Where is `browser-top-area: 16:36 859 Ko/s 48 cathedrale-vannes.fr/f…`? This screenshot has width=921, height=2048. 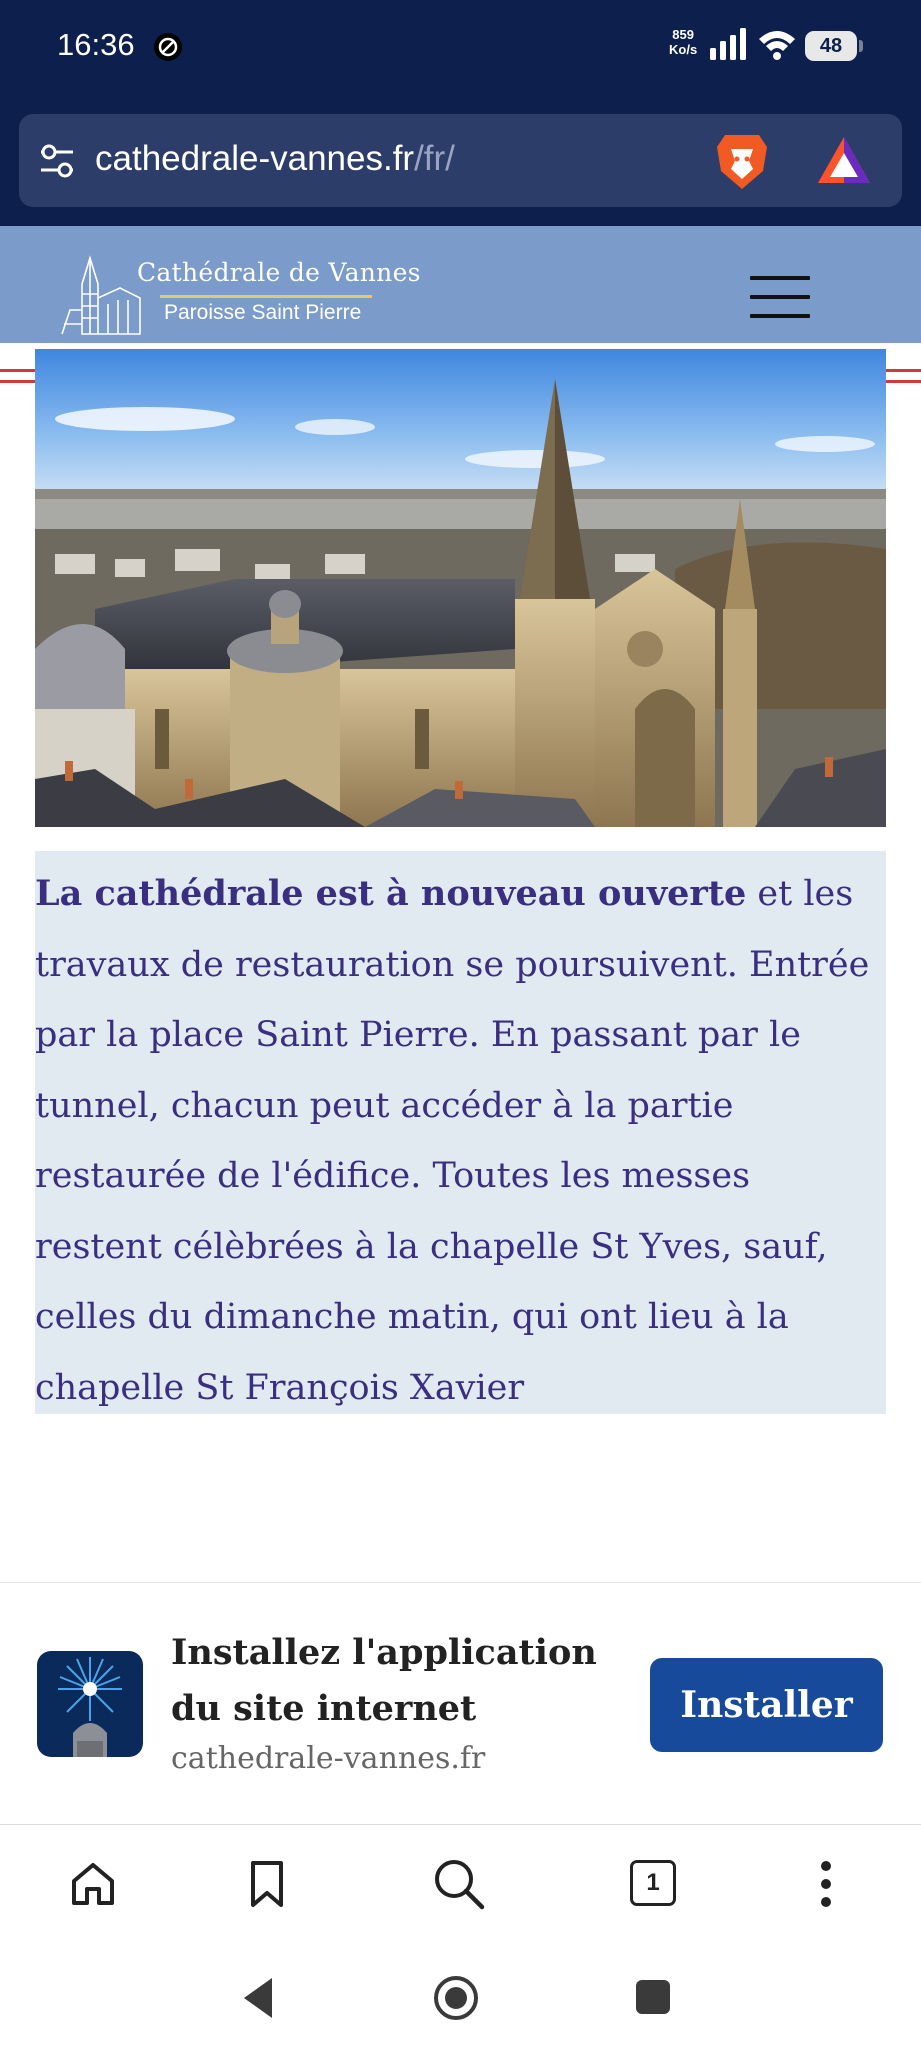 browser-top-area: 16:36 859 Ko/s 48 cathedrale-vannes.fr/f… is located at coordinates (460, 113).